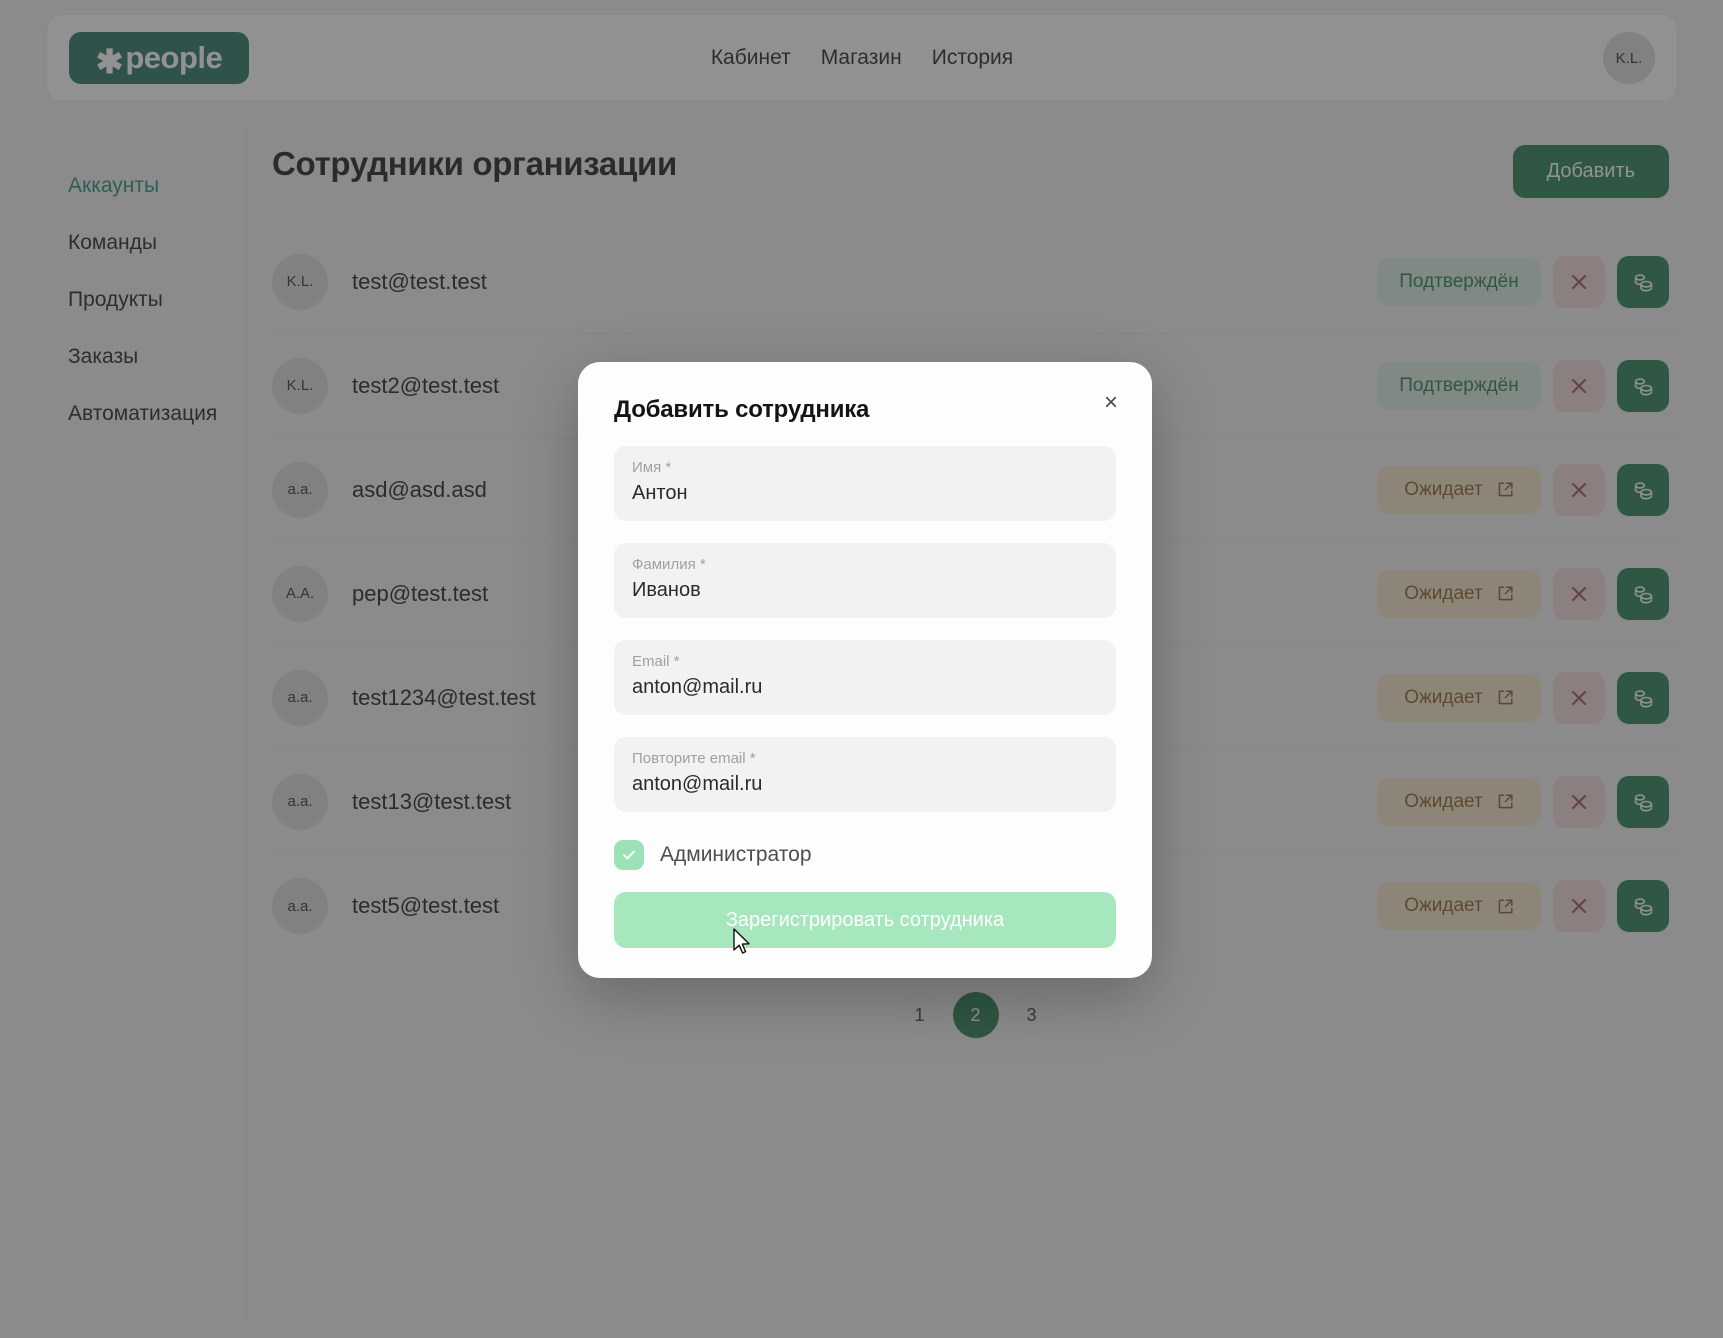 This screenshot has height=1338, width=1723. Describe the element at coordinates (865, 467) in the screenshot. I see `form-field-label: Имя *` at that location.